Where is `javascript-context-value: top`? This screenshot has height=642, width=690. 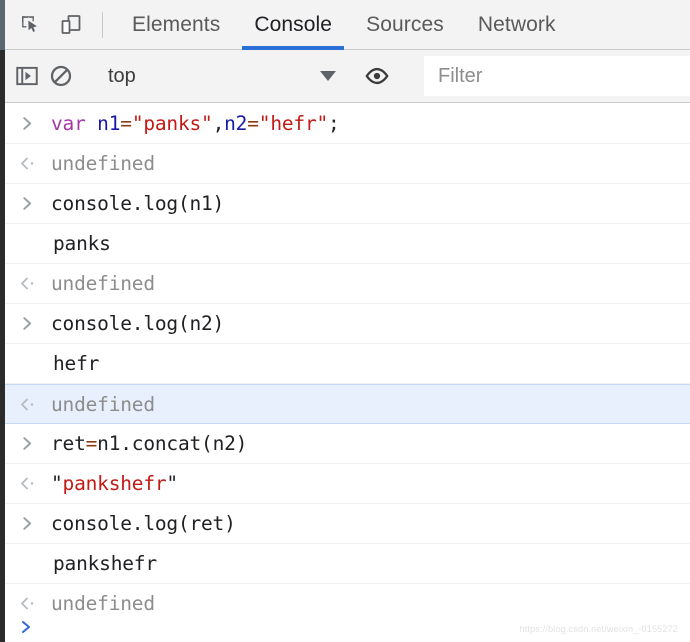 javascript-context-value: top is located at coordinates (122, 75).